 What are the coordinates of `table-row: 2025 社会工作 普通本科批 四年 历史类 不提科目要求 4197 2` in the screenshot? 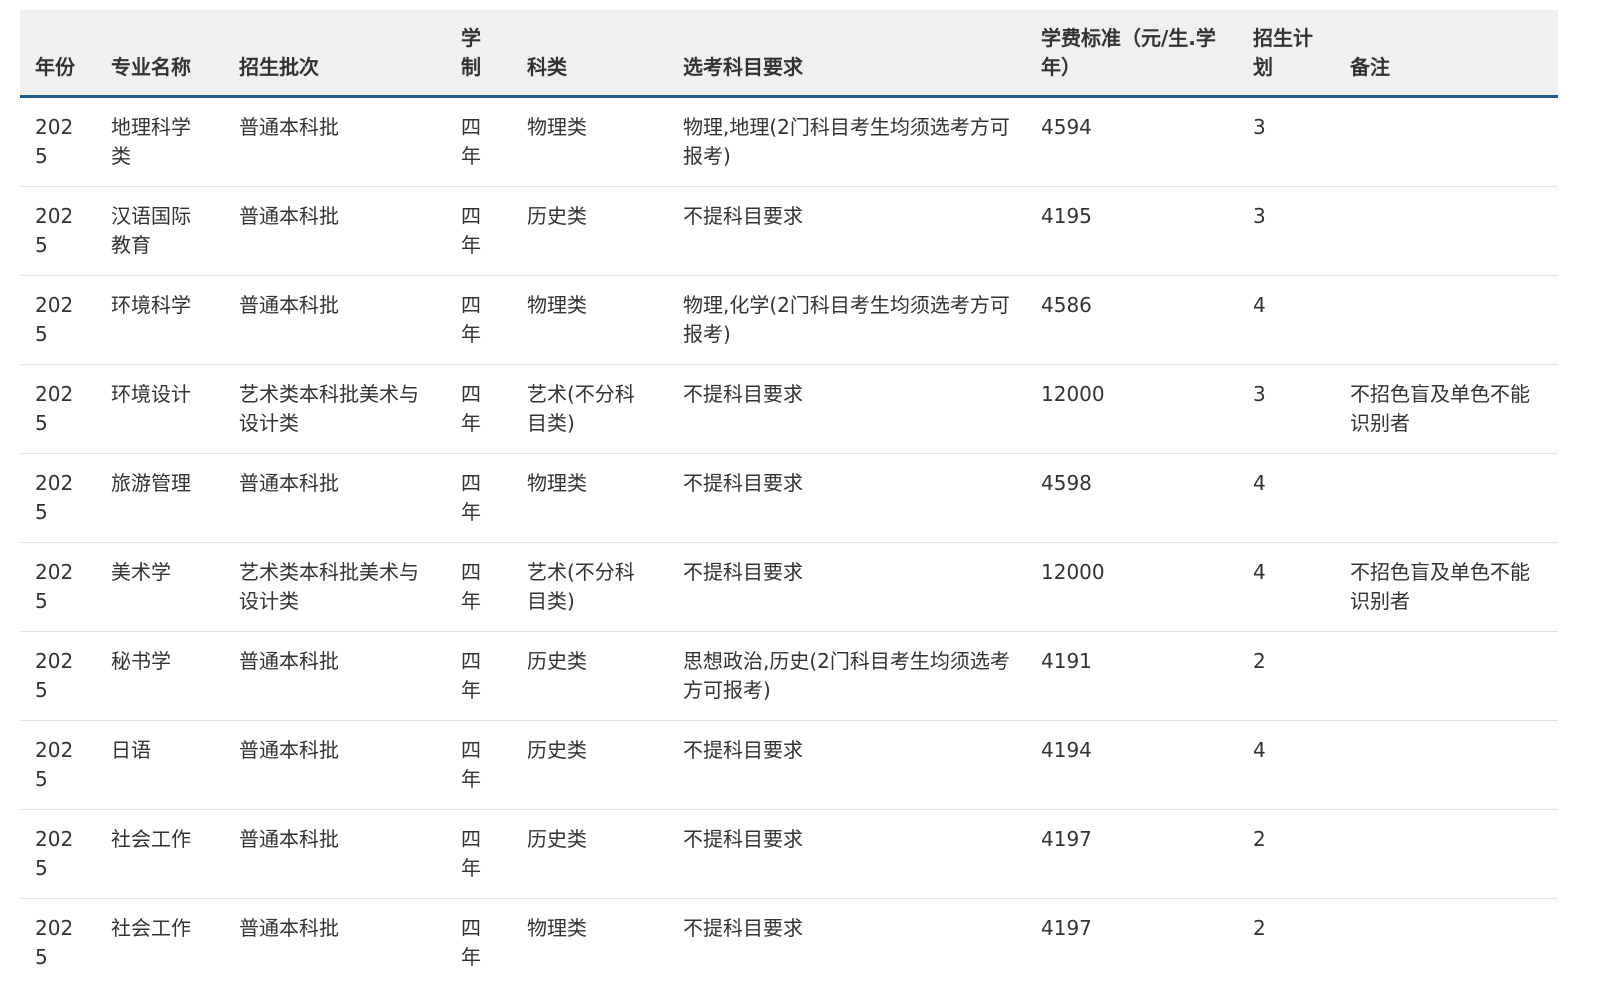 It's located at (789, 854).